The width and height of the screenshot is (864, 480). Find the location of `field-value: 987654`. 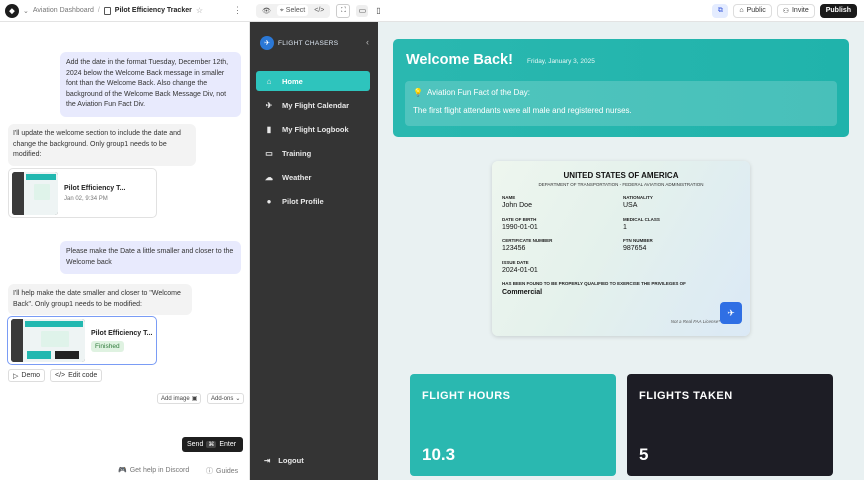

field-value: 987654 is located at coordinates (635, 248).